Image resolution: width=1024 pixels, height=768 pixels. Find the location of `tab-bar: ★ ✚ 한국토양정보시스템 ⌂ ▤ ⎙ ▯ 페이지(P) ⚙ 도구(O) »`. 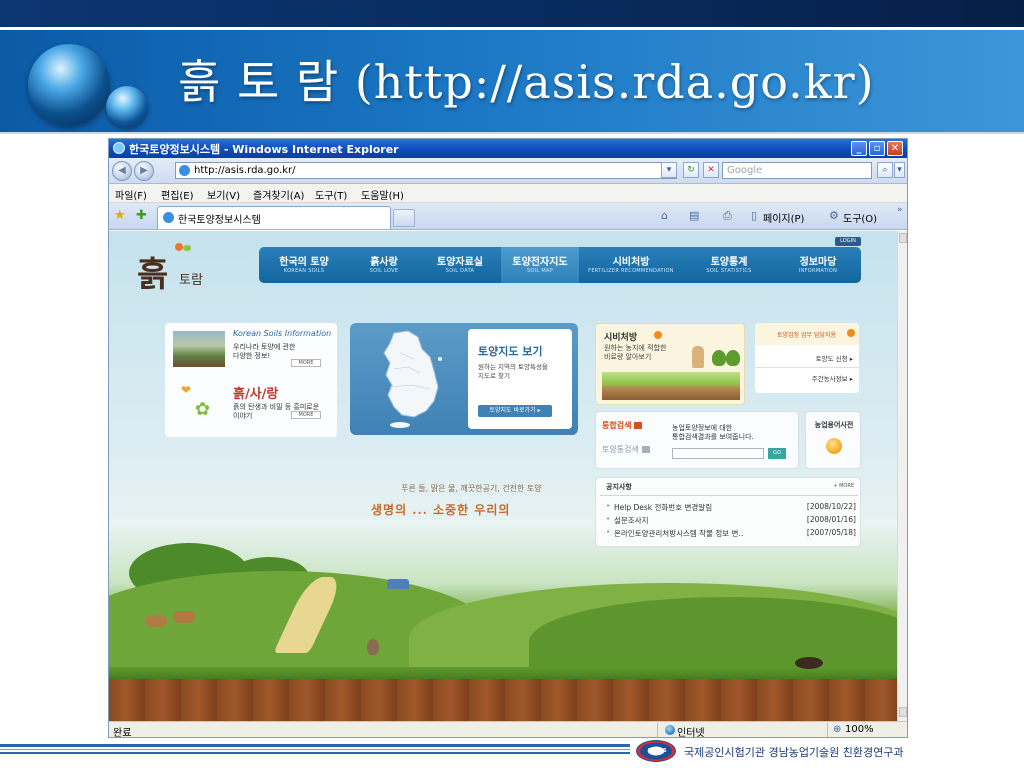

tab-bar: ★ ✚ 한국토양정보시스템 ⌂ ▤ ⎙ ▯ 페이지(P) ⚙ 도구(O) » is located at coordinates (508, 216).